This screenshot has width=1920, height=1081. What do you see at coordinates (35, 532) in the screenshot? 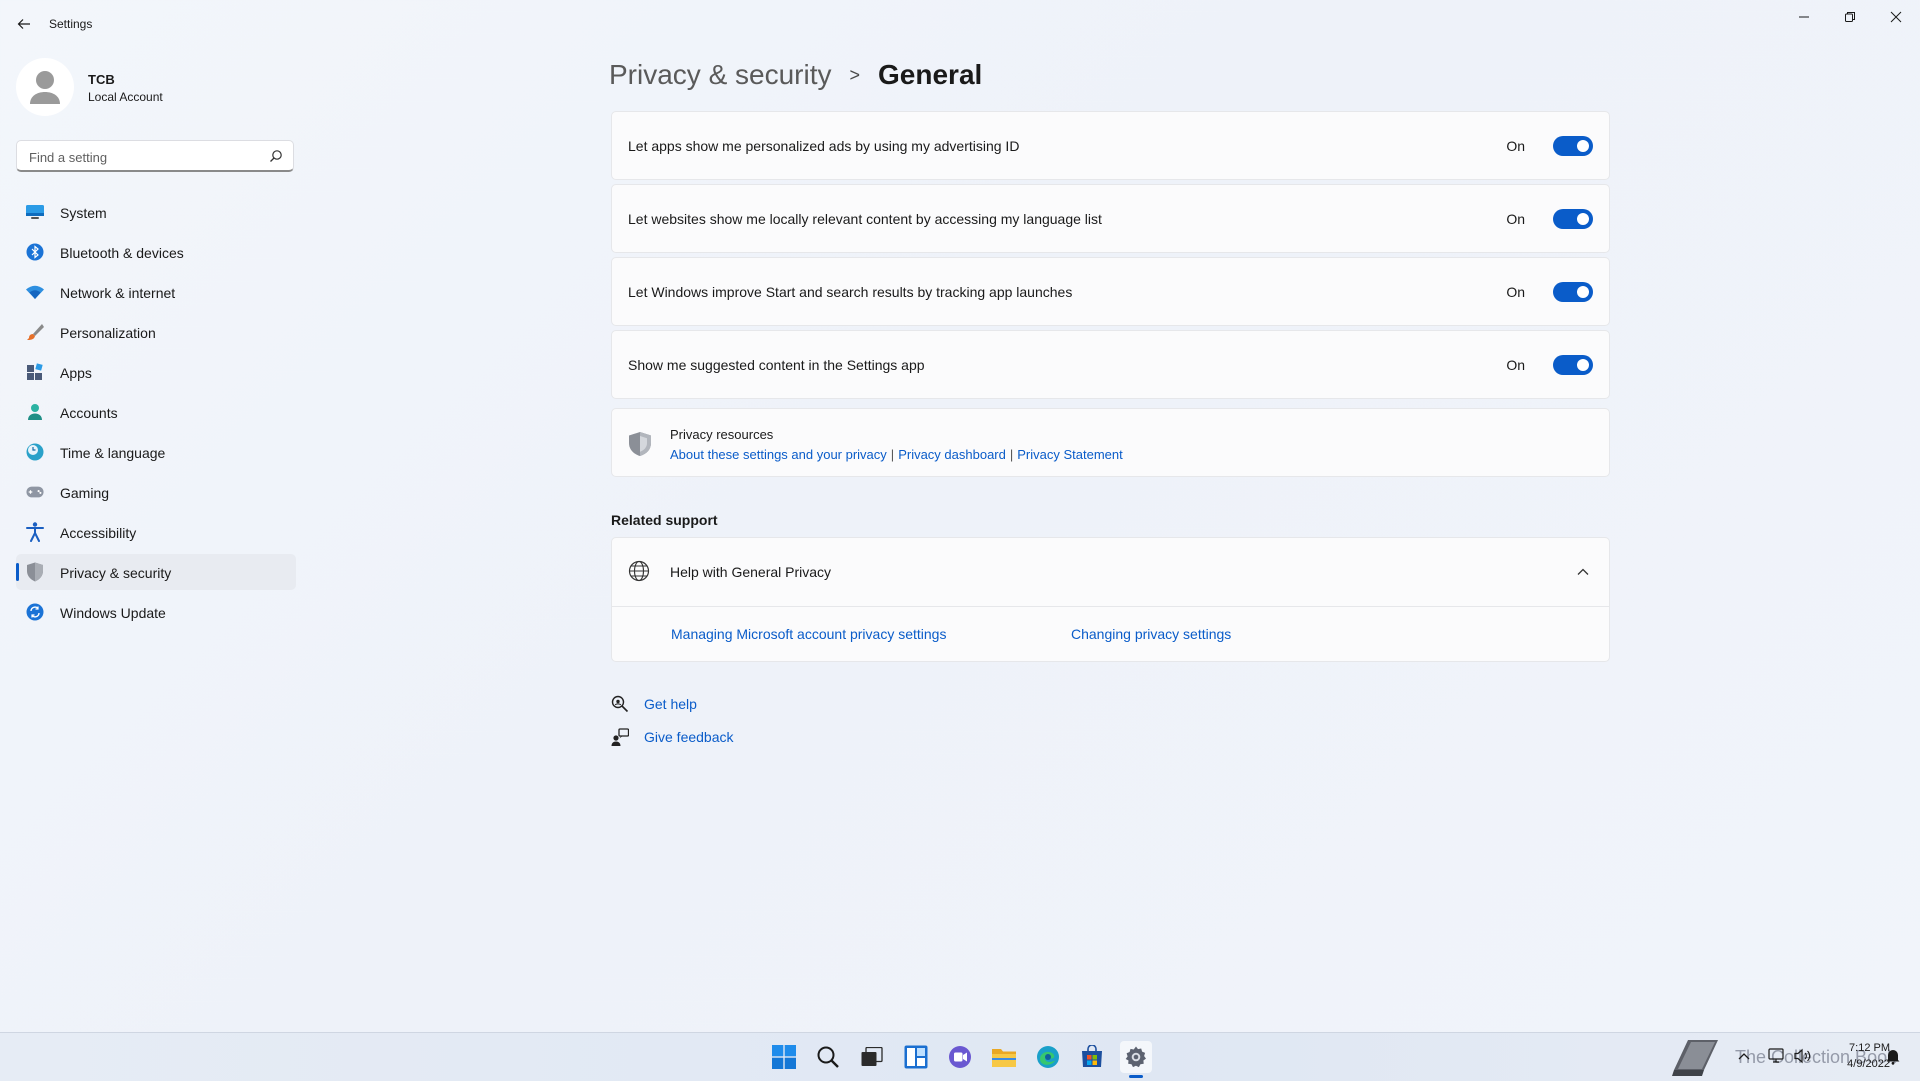
I see `accessibility-icon` at bounding box center [35, 532].